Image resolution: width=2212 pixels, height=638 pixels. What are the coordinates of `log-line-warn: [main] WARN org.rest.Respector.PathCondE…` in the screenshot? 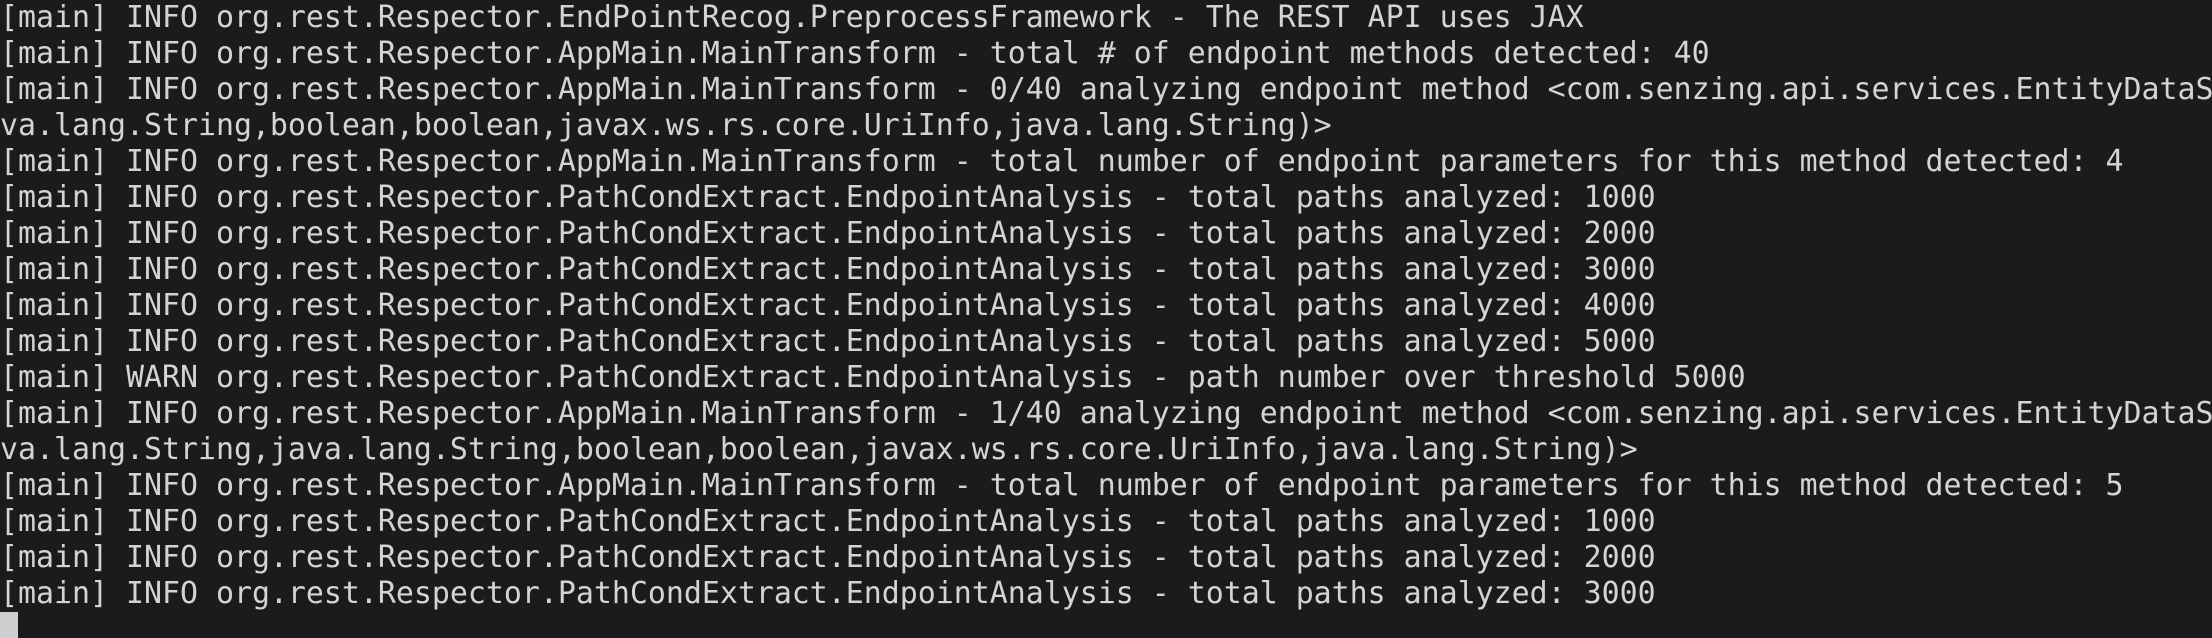 It's located at (873, 377).